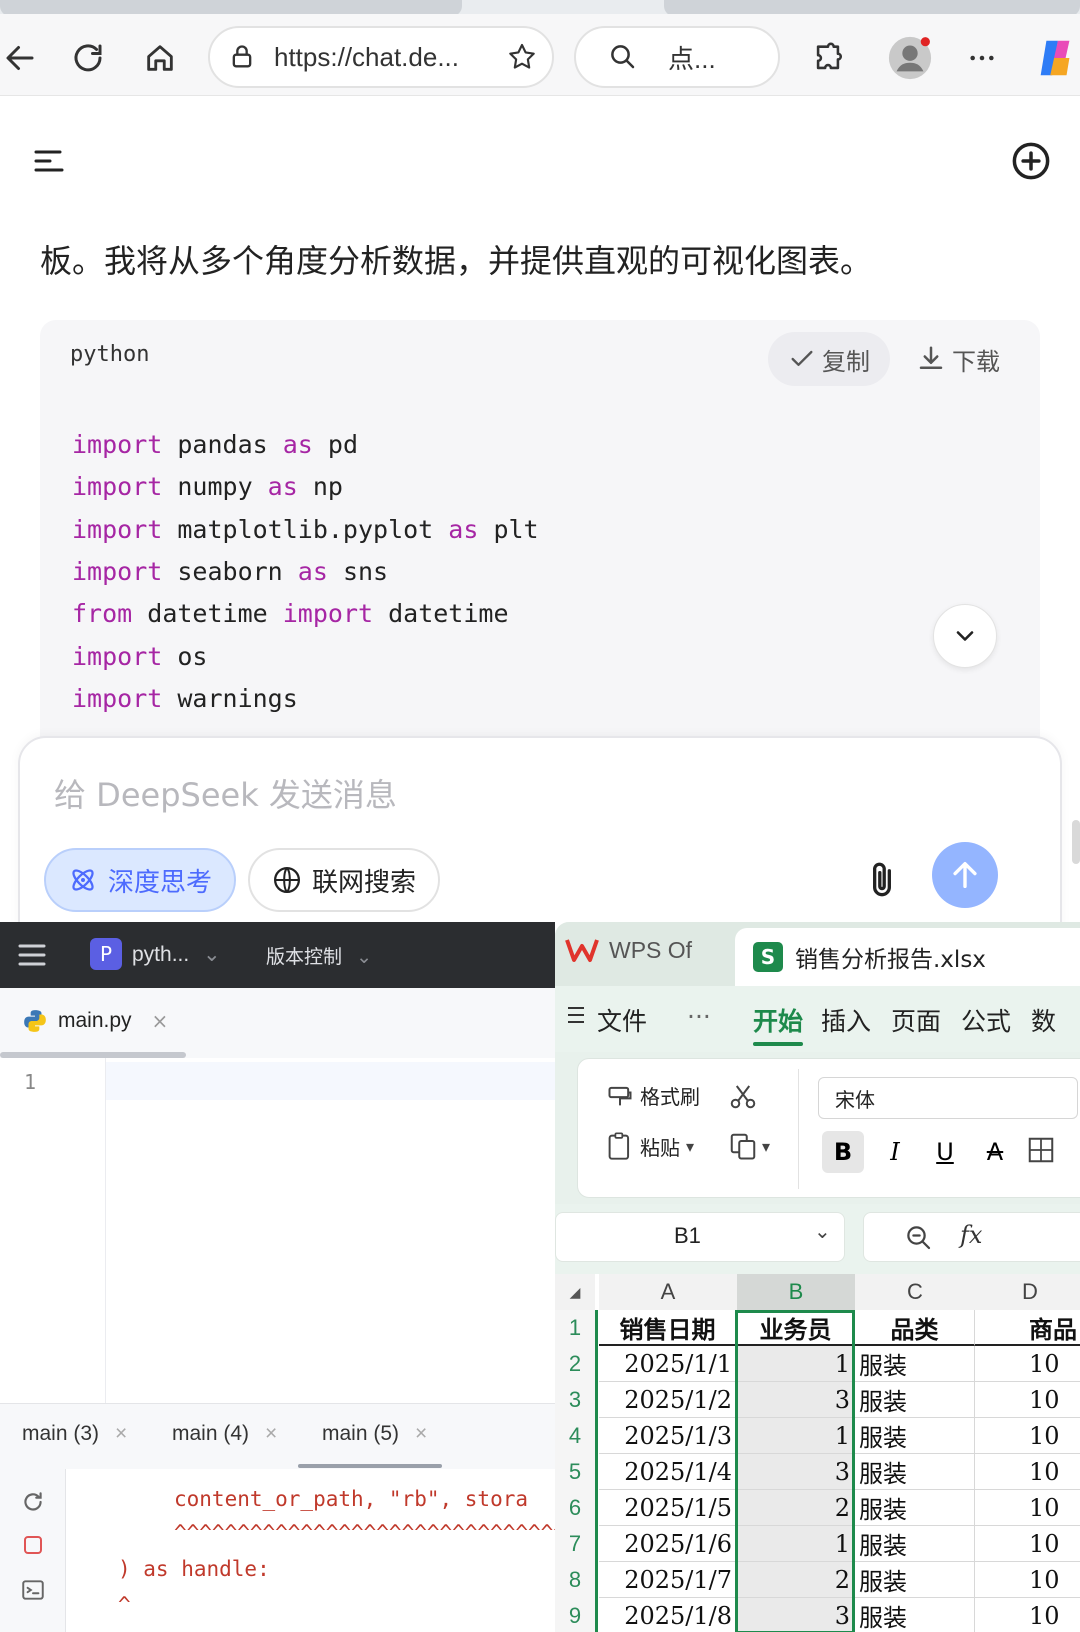  I want to click on row-header: 5, so click(575, 1472).